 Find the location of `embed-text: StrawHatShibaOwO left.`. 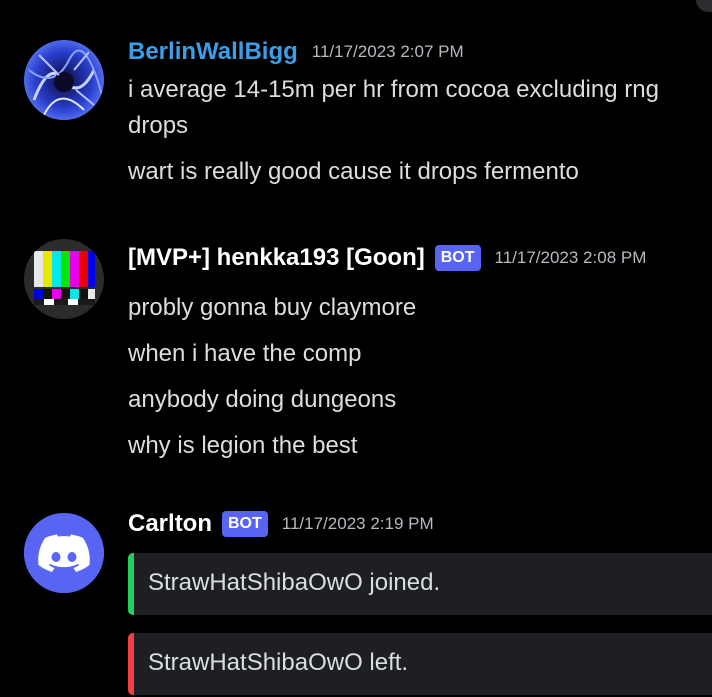

embed-text: StrawHatShibaOwO left. is located at coordinates (278, 662).